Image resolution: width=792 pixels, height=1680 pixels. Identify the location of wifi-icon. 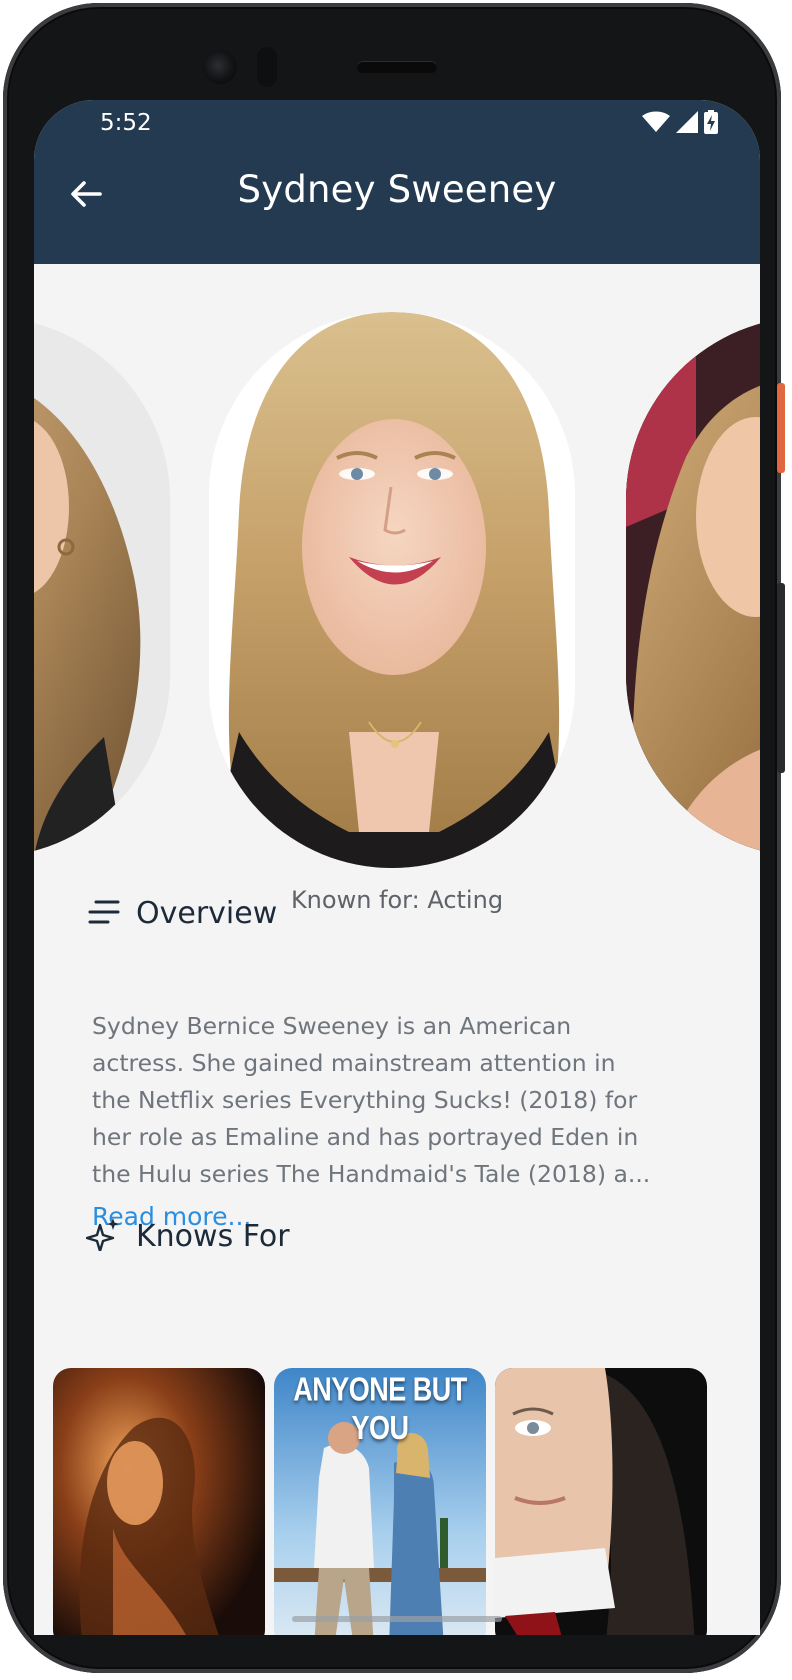
(656, 124).